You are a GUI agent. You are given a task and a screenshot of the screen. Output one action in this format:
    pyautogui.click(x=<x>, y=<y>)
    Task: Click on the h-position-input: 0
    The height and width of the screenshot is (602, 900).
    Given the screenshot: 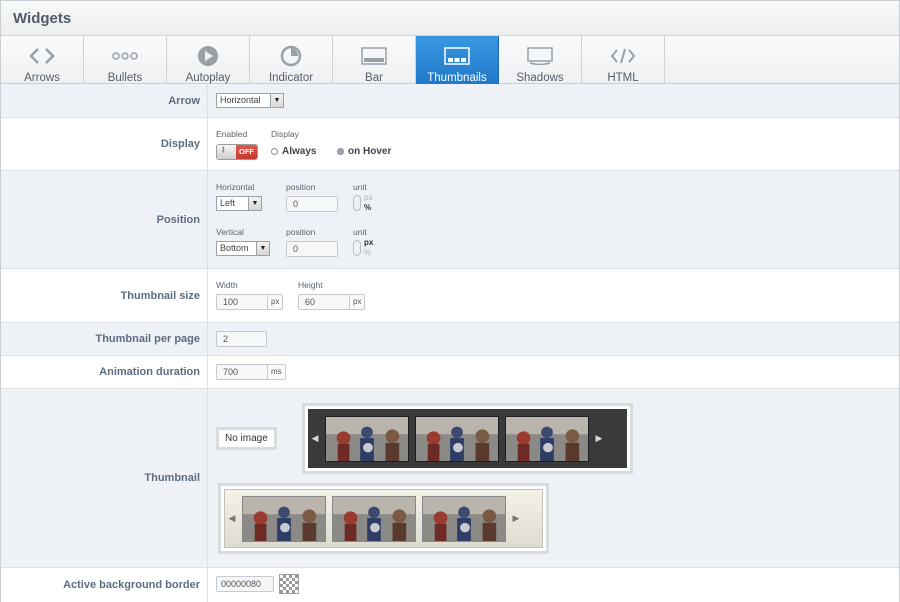 What is the action you would take?
    pyautogui.click(x=312, y=204)
    